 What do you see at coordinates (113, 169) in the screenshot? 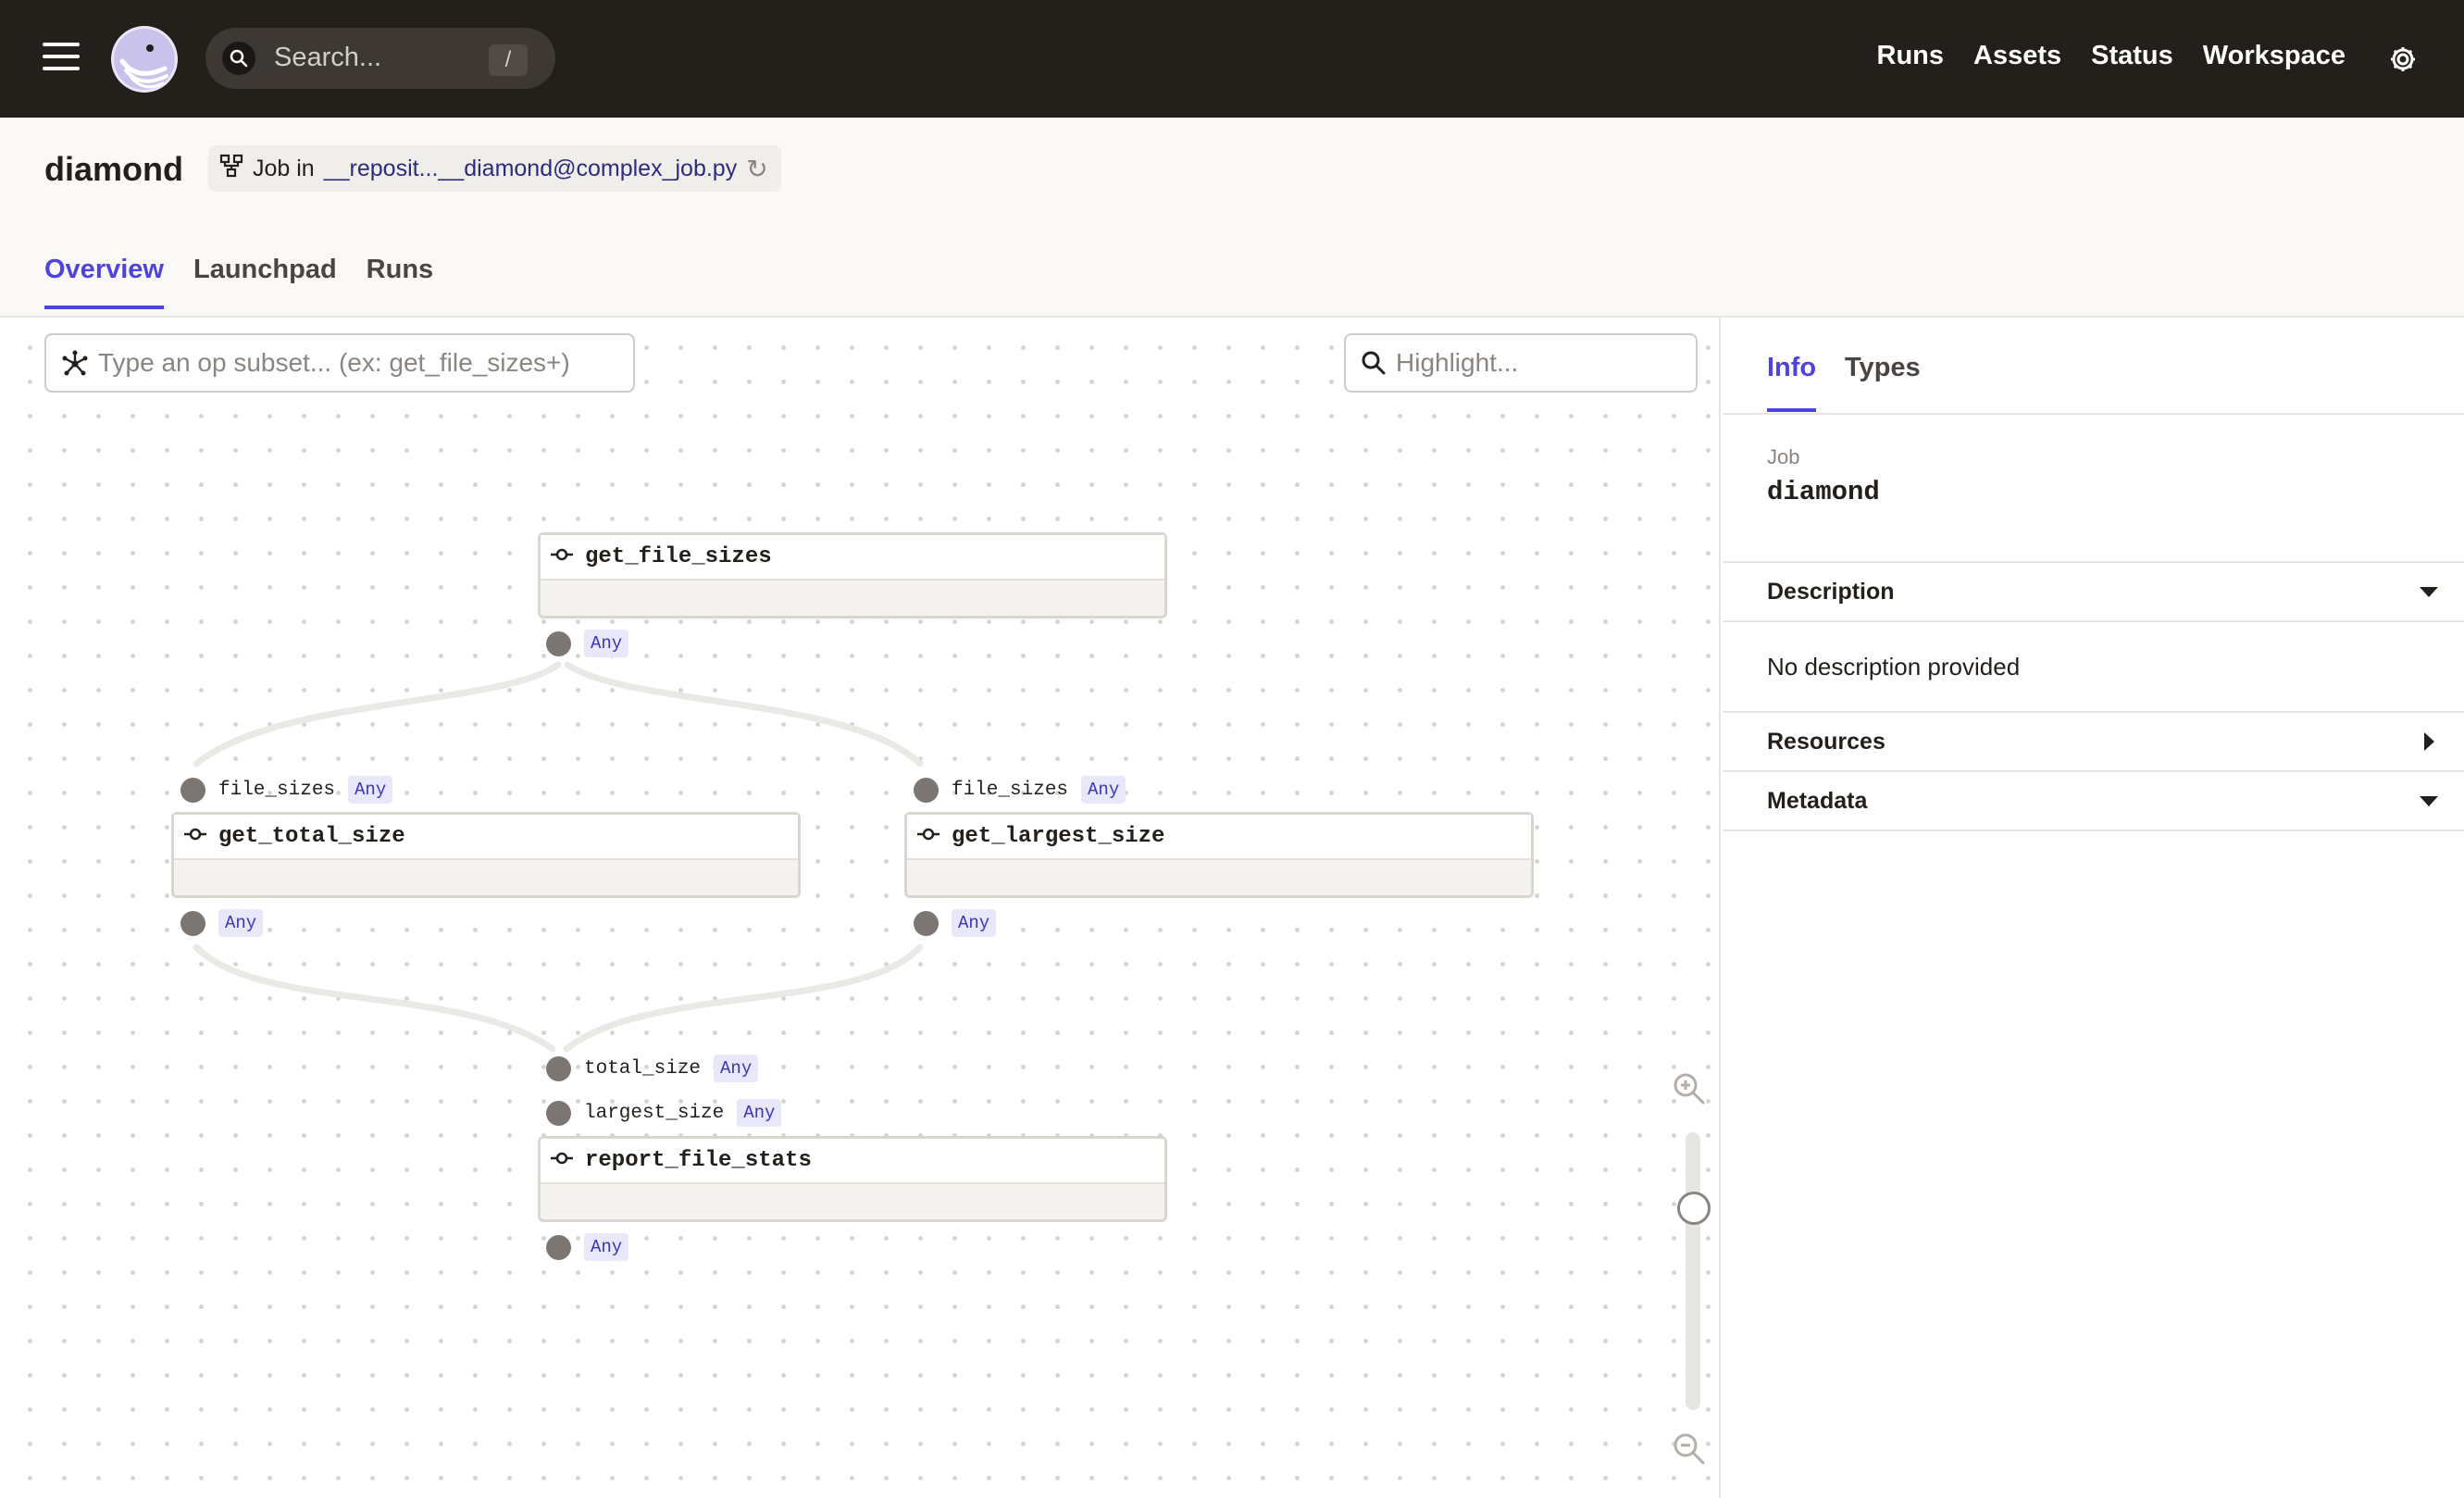
I see `page-title: diamond` at bounding box center [113, 169].